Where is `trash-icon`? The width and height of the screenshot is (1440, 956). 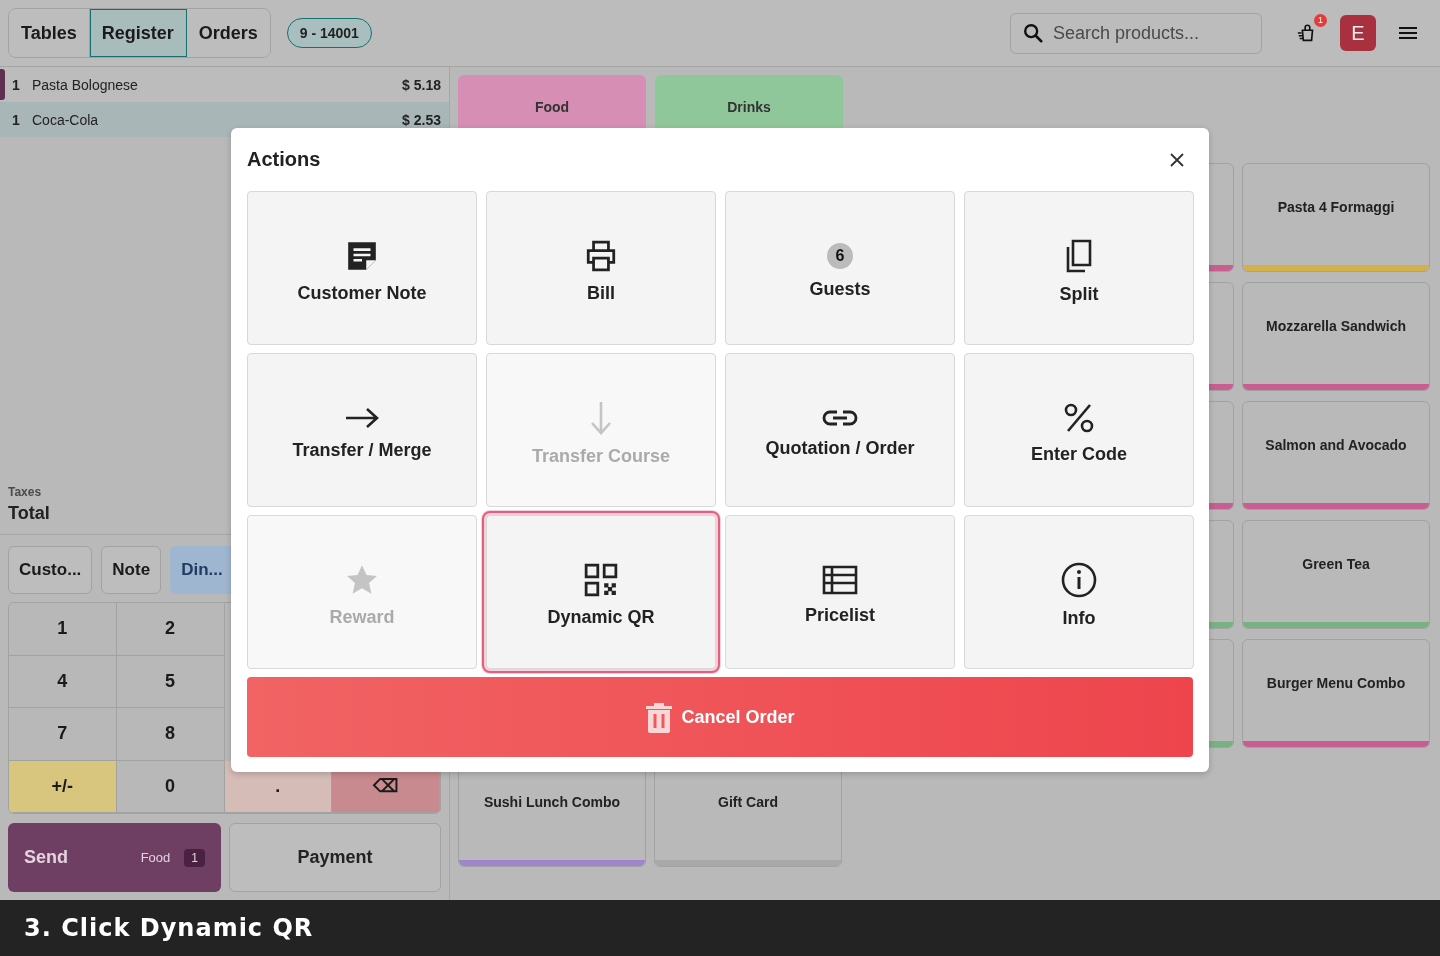 trash-icon is located at coordinates (659, 717).